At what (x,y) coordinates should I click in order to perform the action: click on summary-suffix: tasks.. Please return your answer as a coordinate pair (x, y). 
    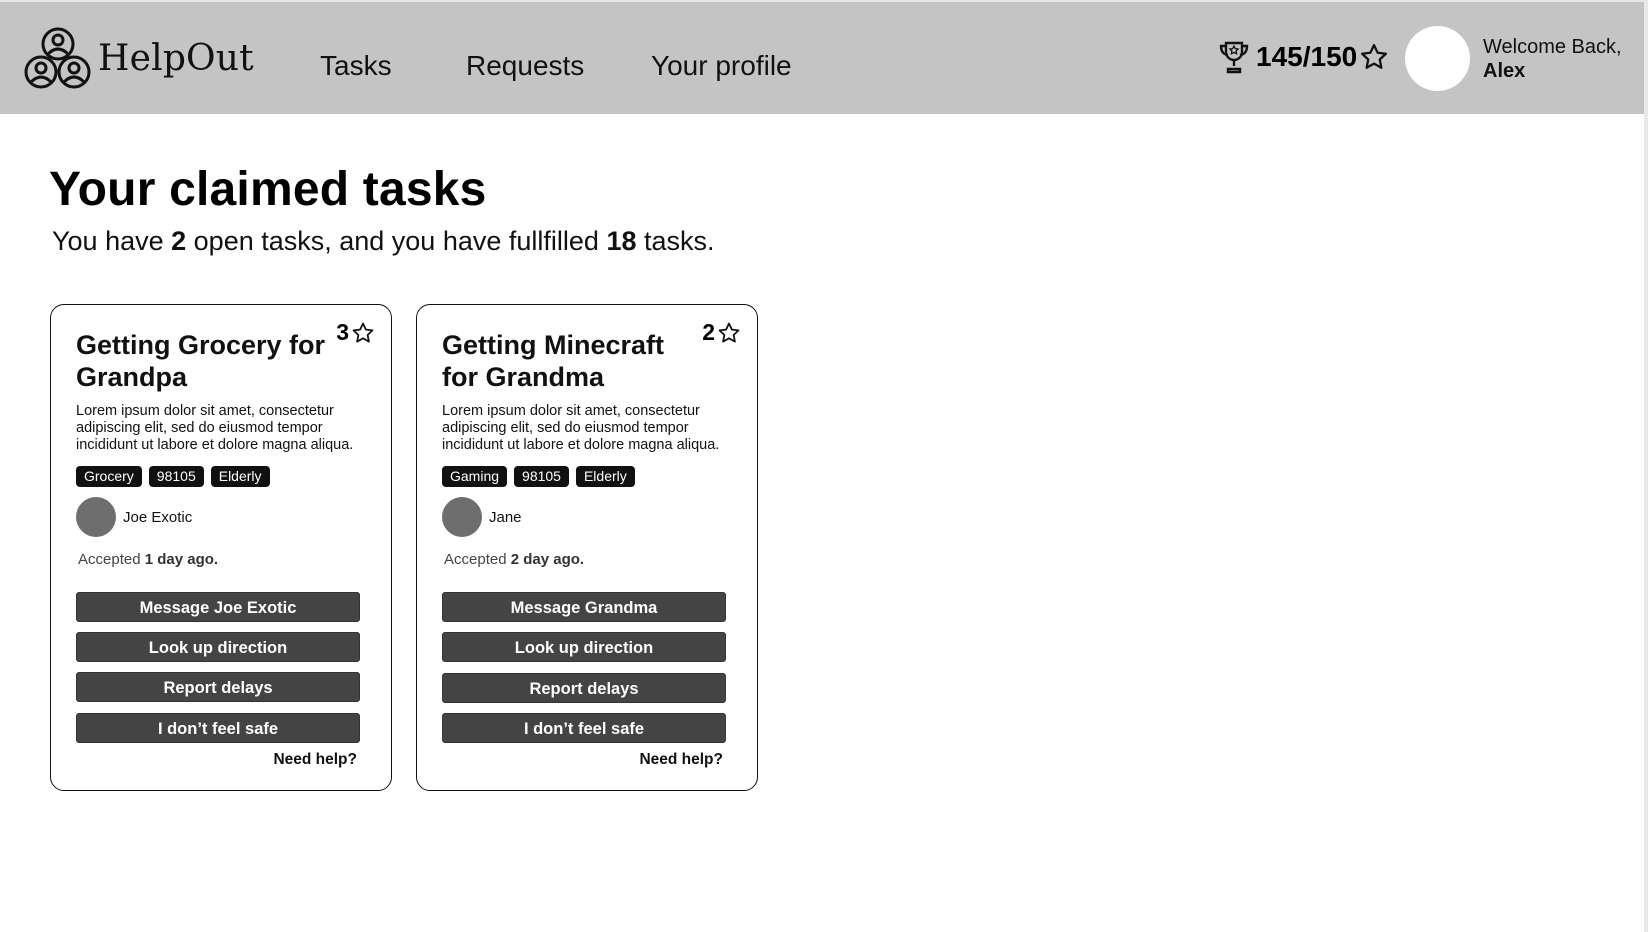
    Looking at the image, I should click on (675, 241).